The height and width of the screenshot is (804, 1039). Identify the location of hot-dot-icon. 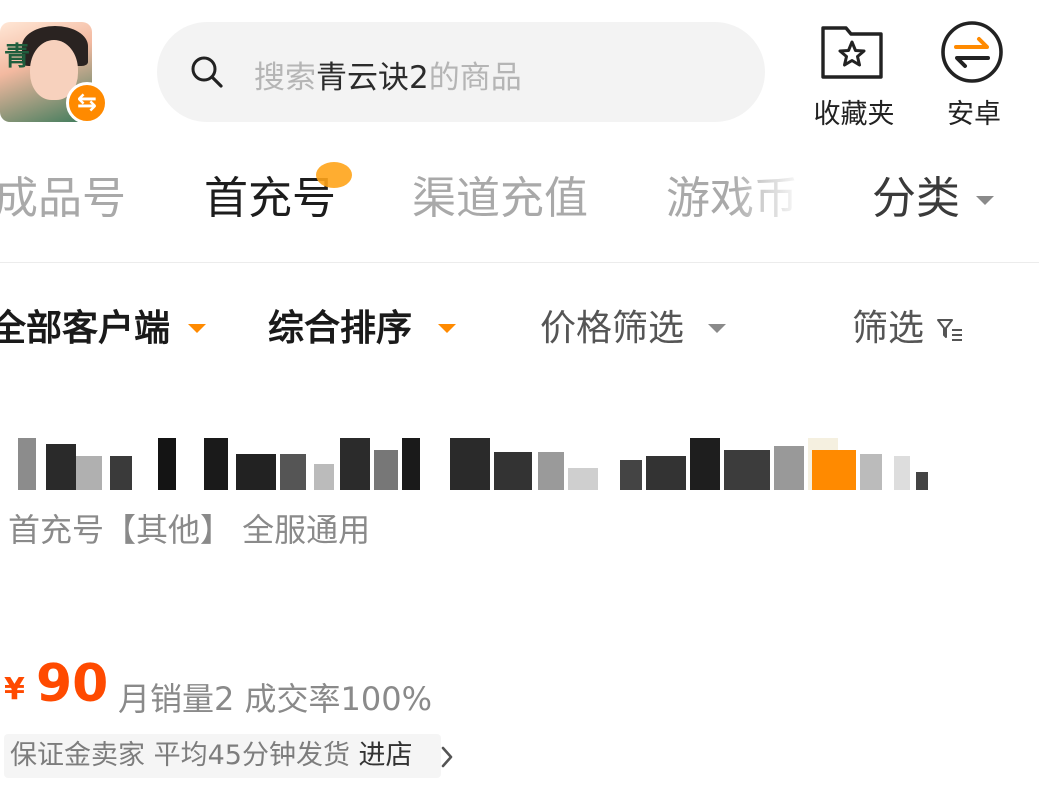
(334, 175).